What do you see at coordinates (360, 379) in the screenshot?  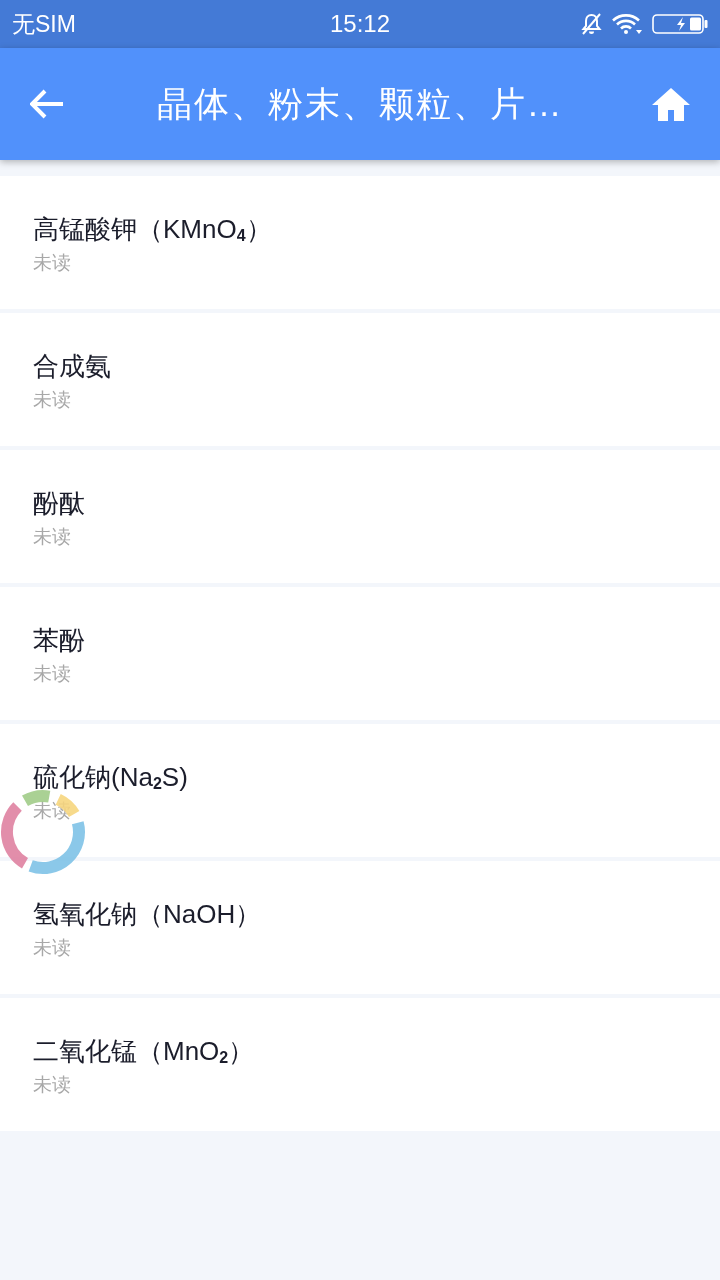 I see `list-item: 合成氨 未读` at bounding box center [360, 379].